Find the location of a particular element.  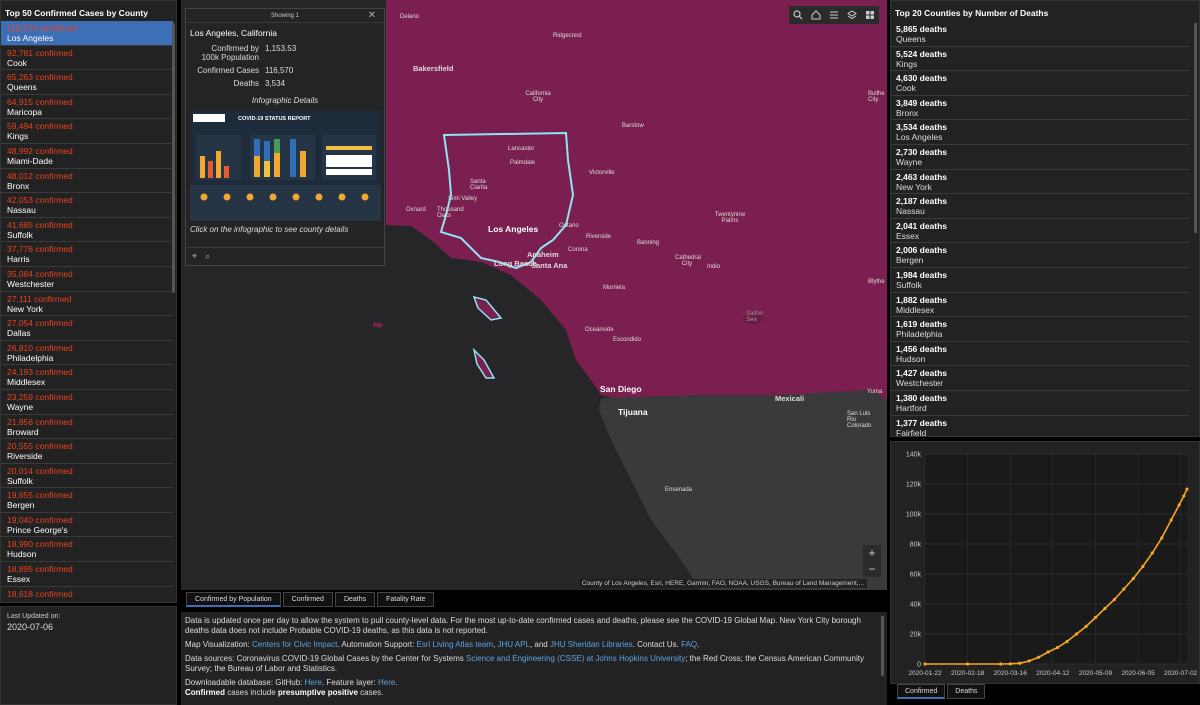

county-name: Philadelphia is located at coordinates (919, 334).